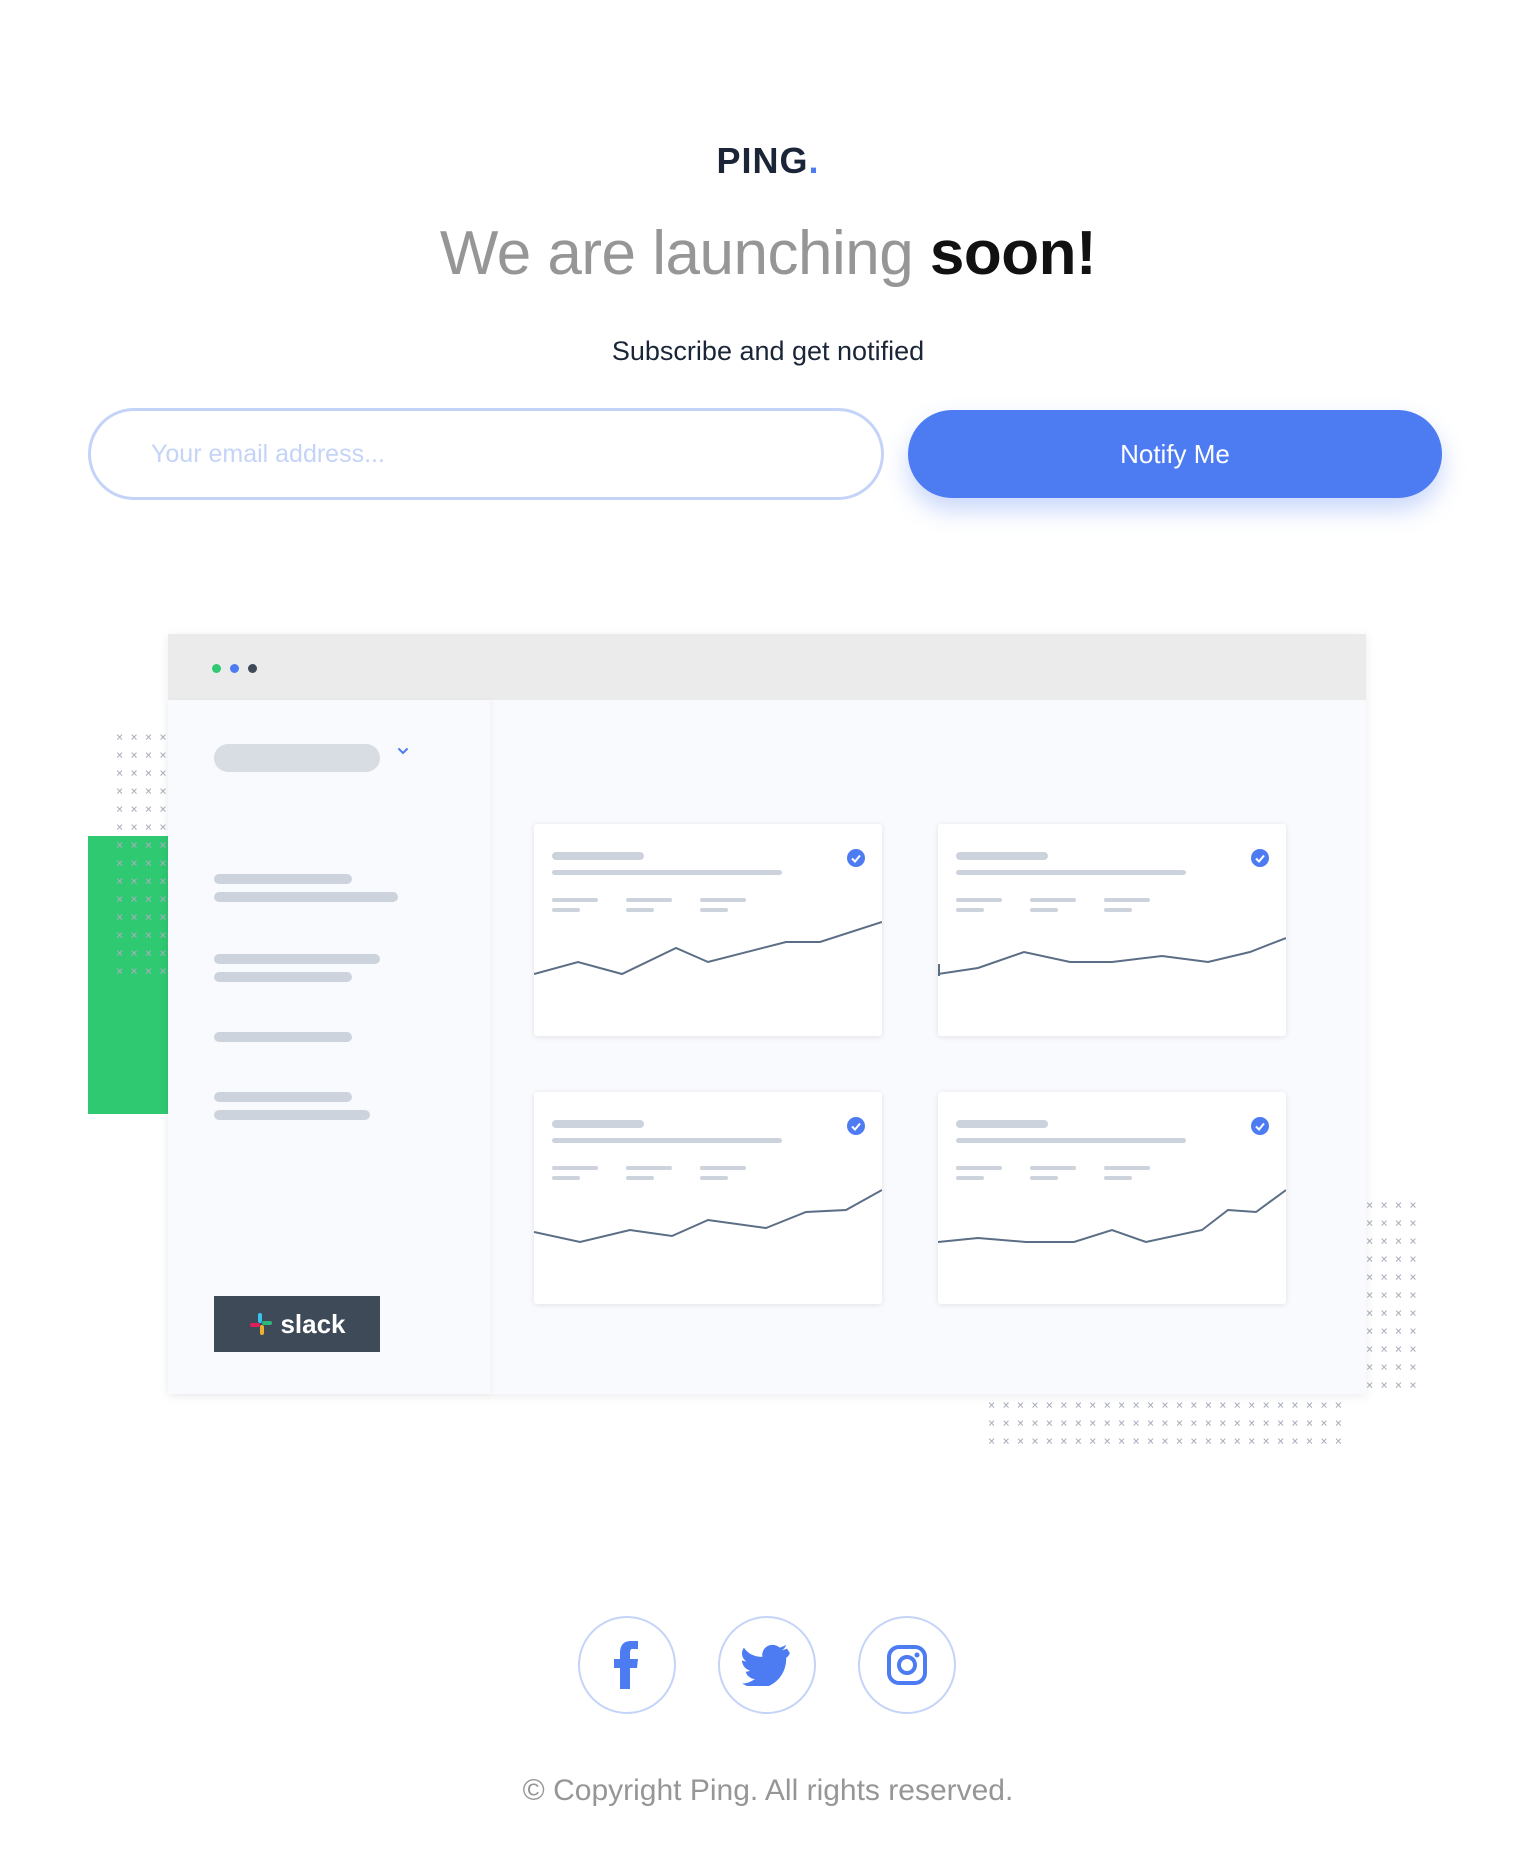 Image resolution: width=1536 pixels, height=1864 pixels. I want to click on twitter-link, so click(767, 1665).